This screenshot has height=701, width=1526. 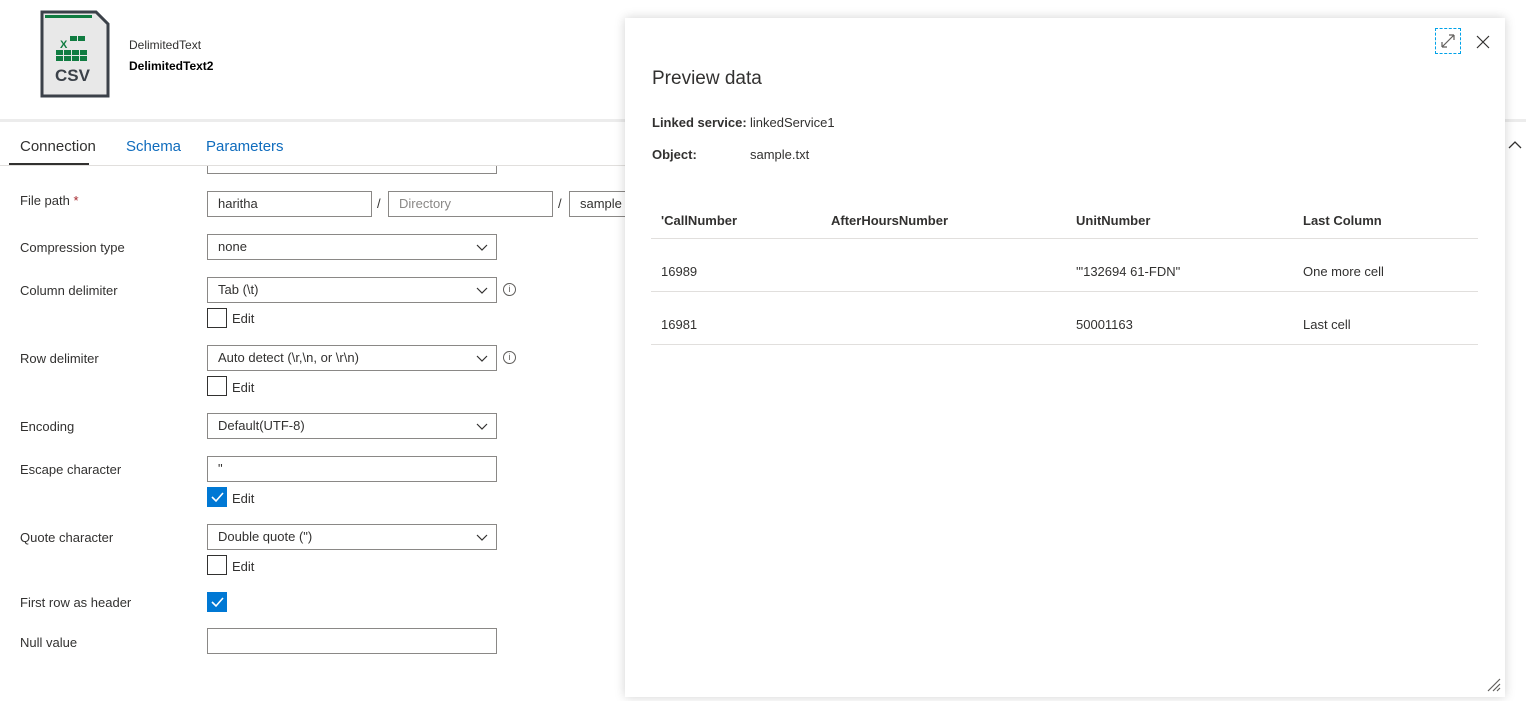 I want to click on tab-schema: Schema, so click(x=153, y=146).